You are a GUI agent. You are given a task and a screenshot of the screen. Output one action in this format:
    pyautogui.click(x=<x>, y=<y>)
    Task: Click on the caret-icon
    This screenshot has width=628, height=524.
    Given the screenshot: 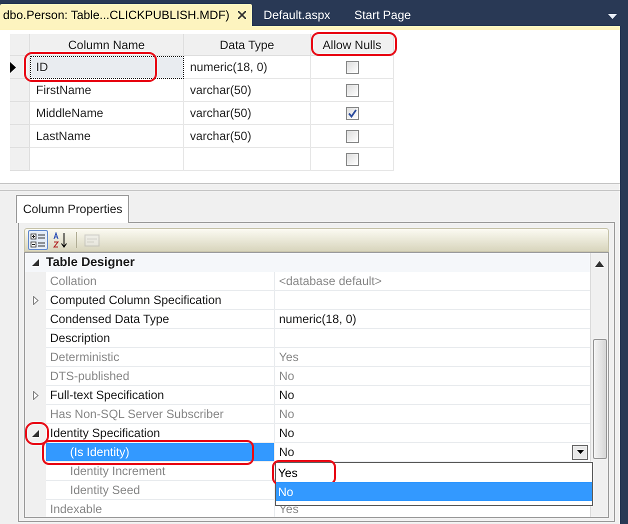 What is the action you would take?
    pyautogui.click(x=580, y=452)
    